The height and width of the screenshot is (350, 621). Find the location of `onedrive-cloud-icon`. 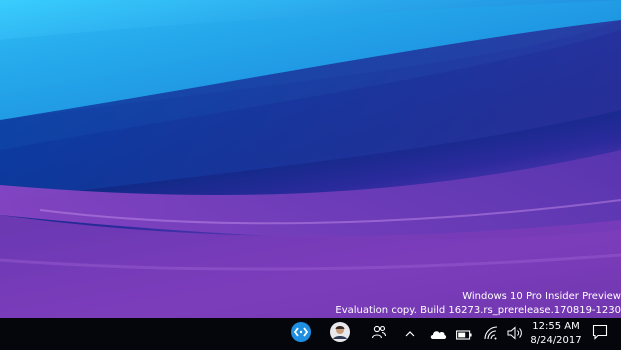

onedrive-cloud-icon is located at coordinates (438, 334).